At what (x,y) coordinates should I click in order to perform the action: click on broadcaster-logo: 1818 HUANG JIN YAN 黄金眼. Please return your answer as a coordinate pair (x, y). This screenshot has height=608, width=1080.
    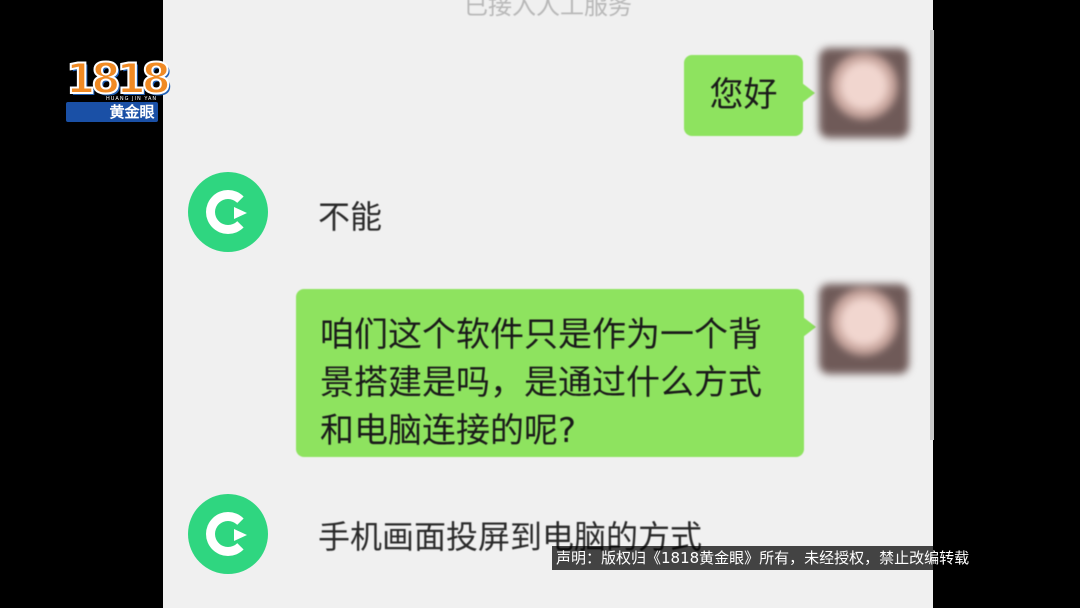
    Looking at the image, I should click on (118, 88).